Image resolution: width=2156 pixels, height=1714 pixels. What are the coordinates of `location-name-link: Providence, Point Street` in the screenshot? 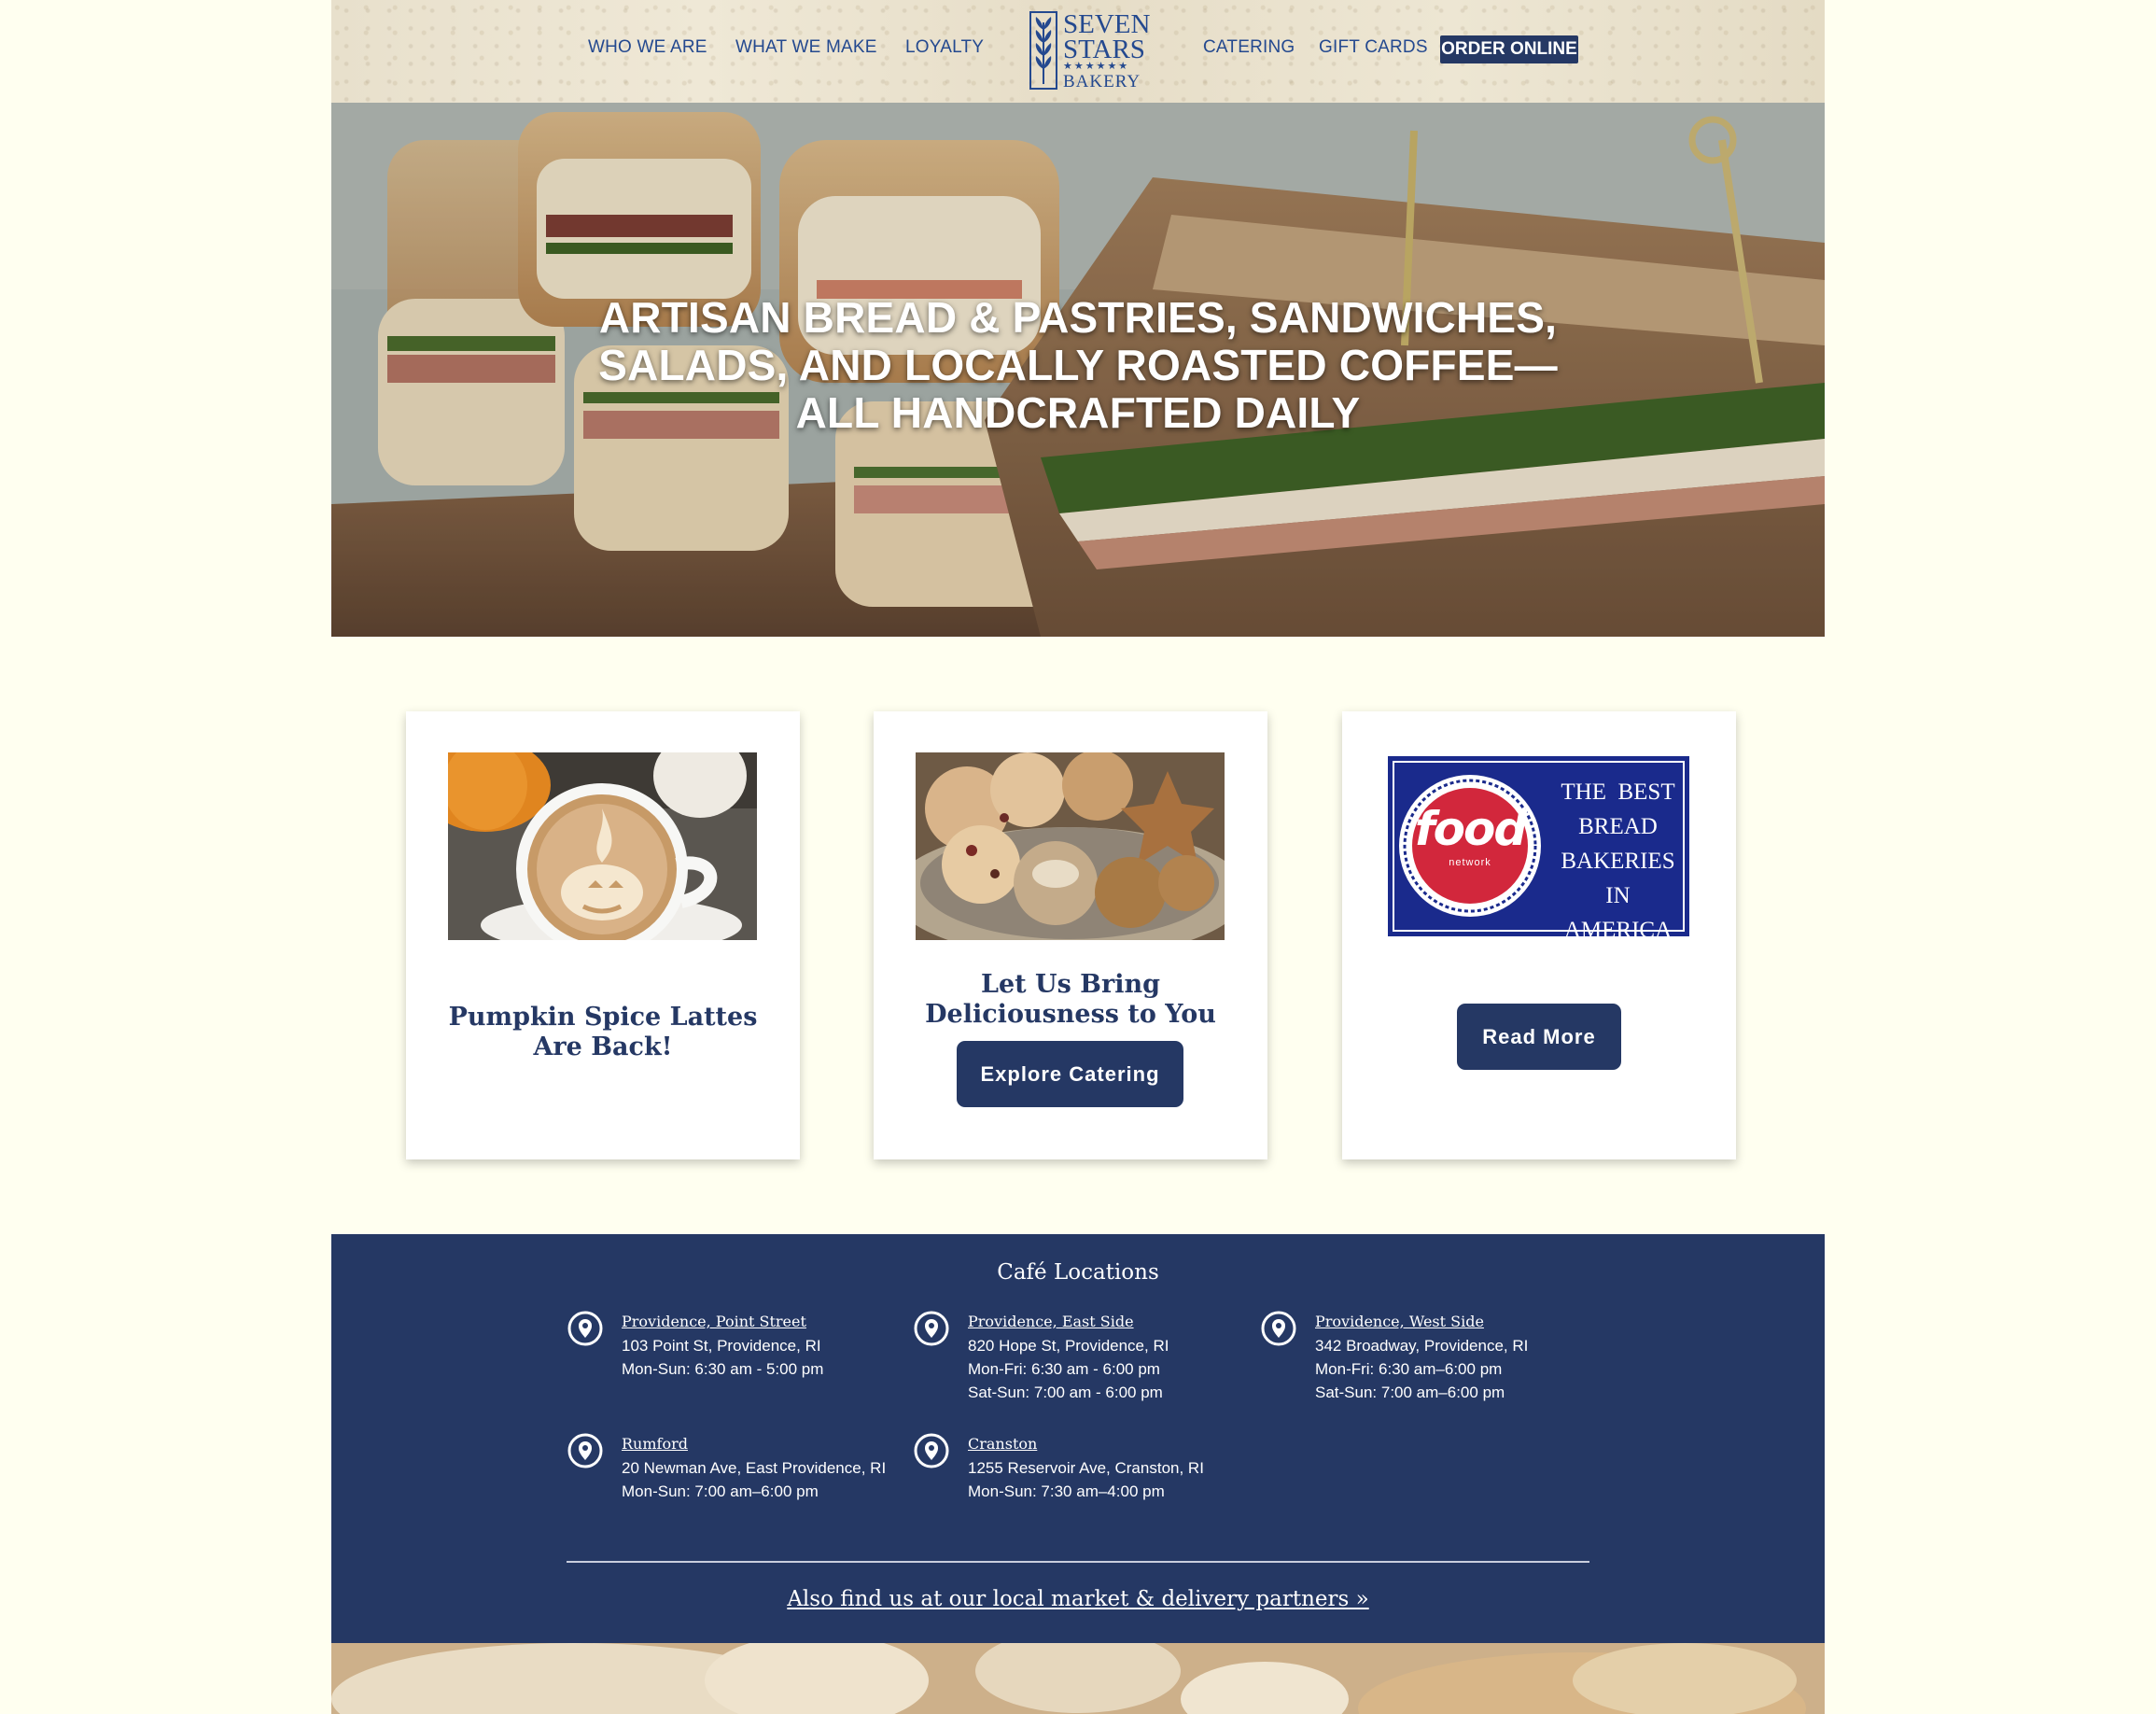 It's located at (714, 1321).